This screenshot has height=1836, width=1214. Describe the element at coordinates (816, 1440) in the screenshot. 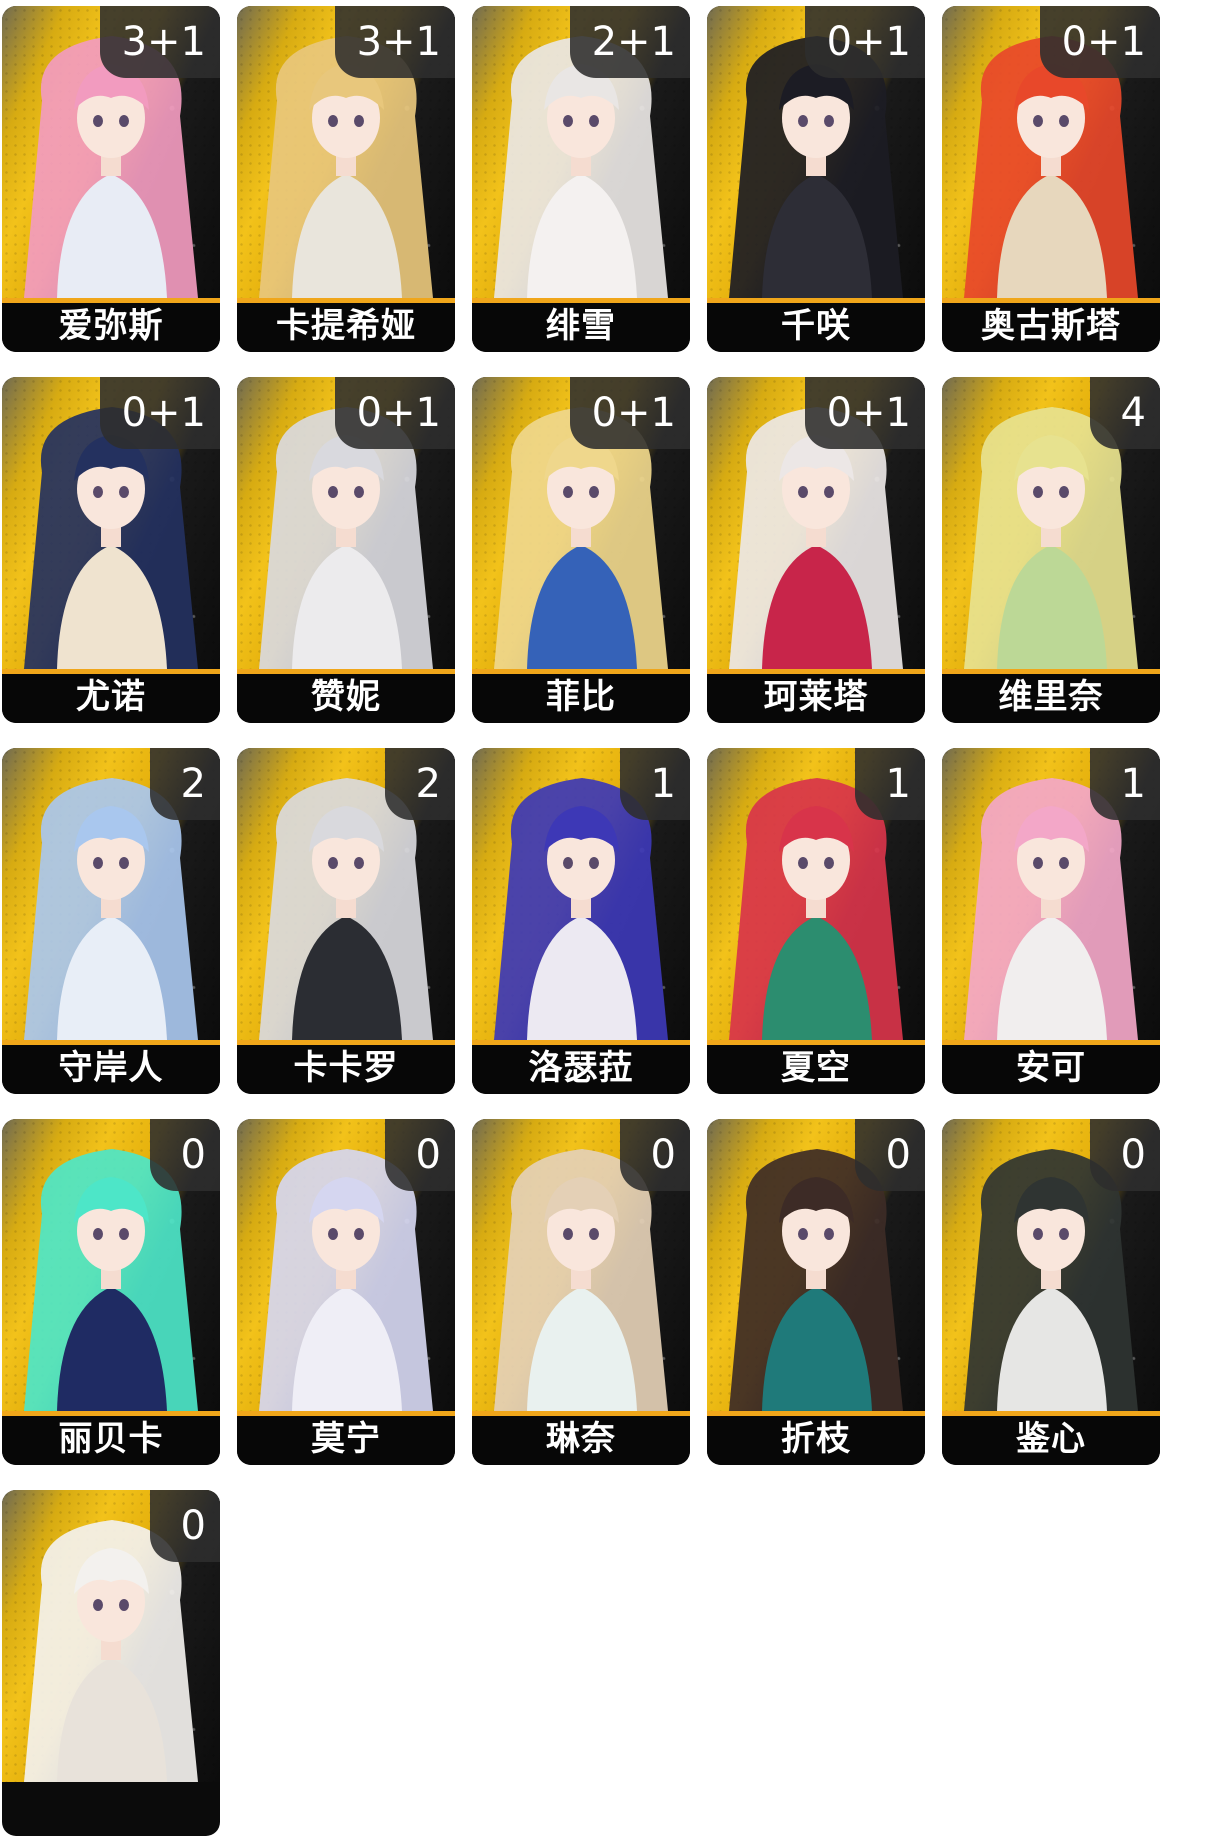

I see `character-name: 折枝` at that location.